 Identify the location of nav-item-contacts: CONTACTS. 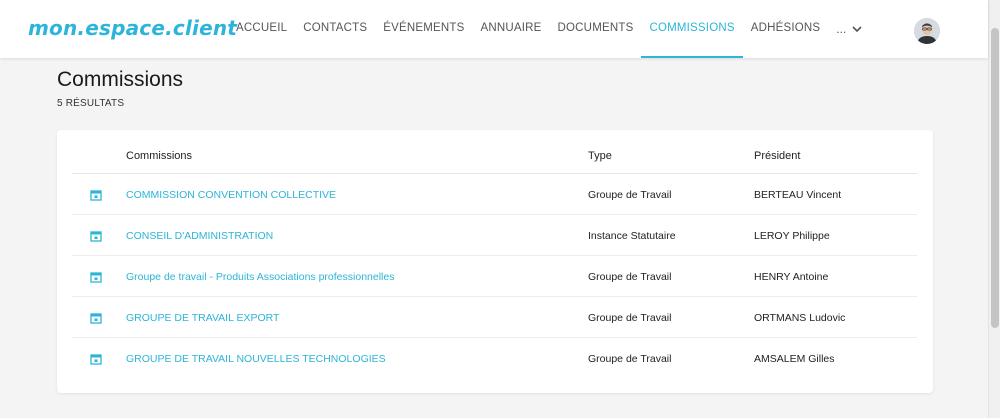
(335, 29).